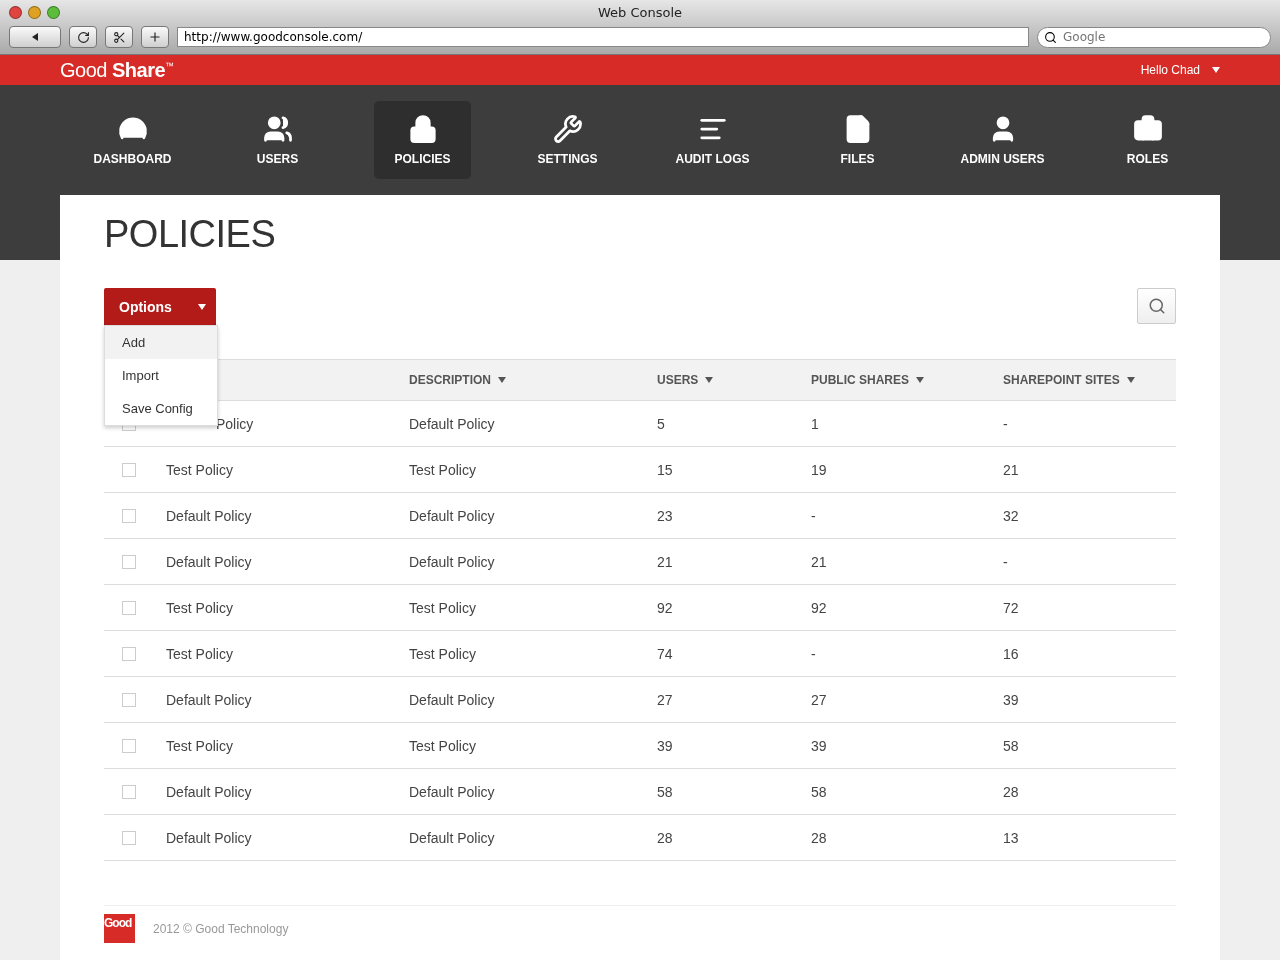 This screenshot has width=1280, height=960. I want to click on column-header: SHAREPOINT SITES, so click(1089, 380).